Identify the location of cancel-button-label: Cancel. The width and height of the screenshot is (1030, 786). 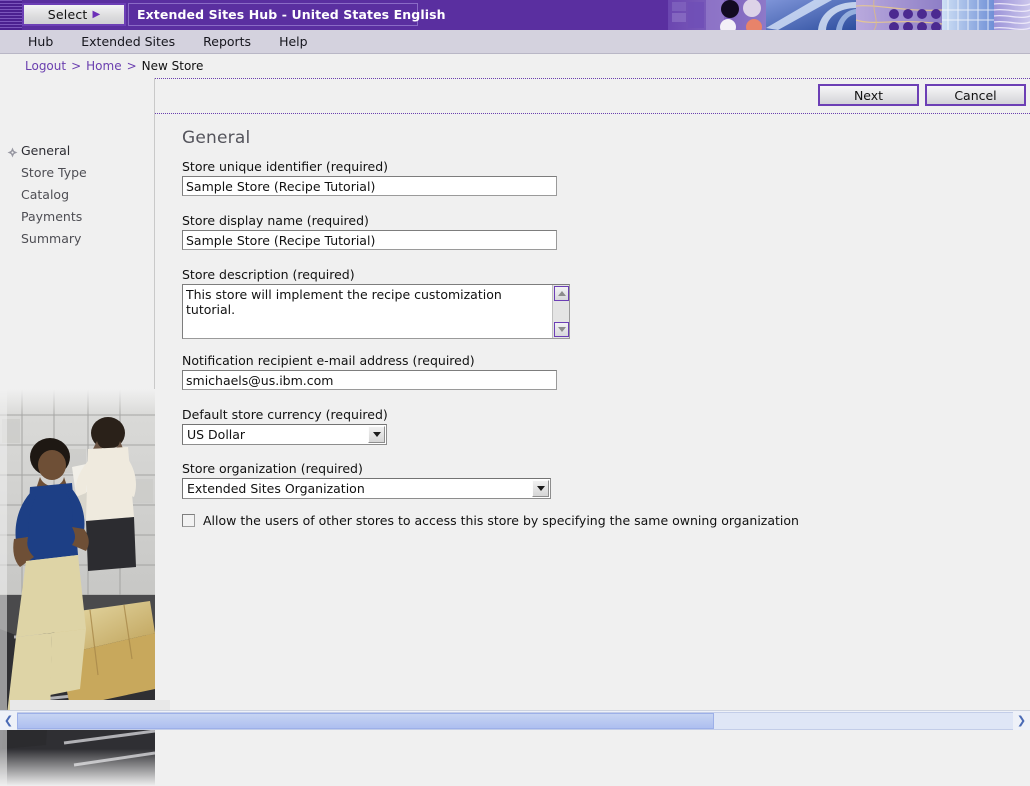
(975, 95).